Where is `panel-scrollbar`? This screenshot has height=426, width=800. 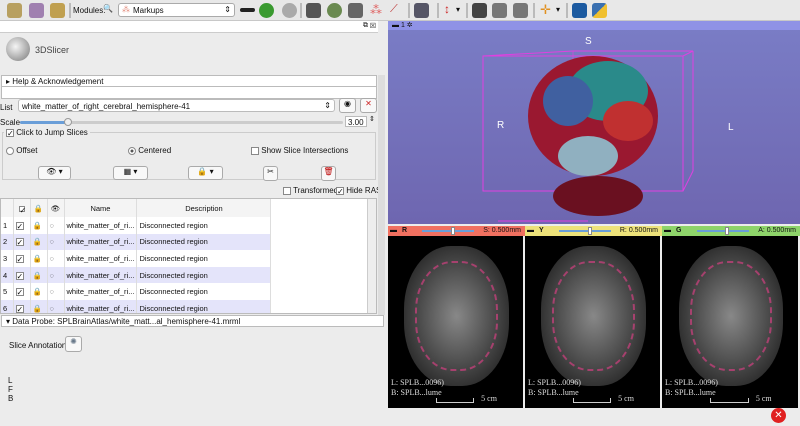 panel-scrollbar is located at coordinates (381, 195).